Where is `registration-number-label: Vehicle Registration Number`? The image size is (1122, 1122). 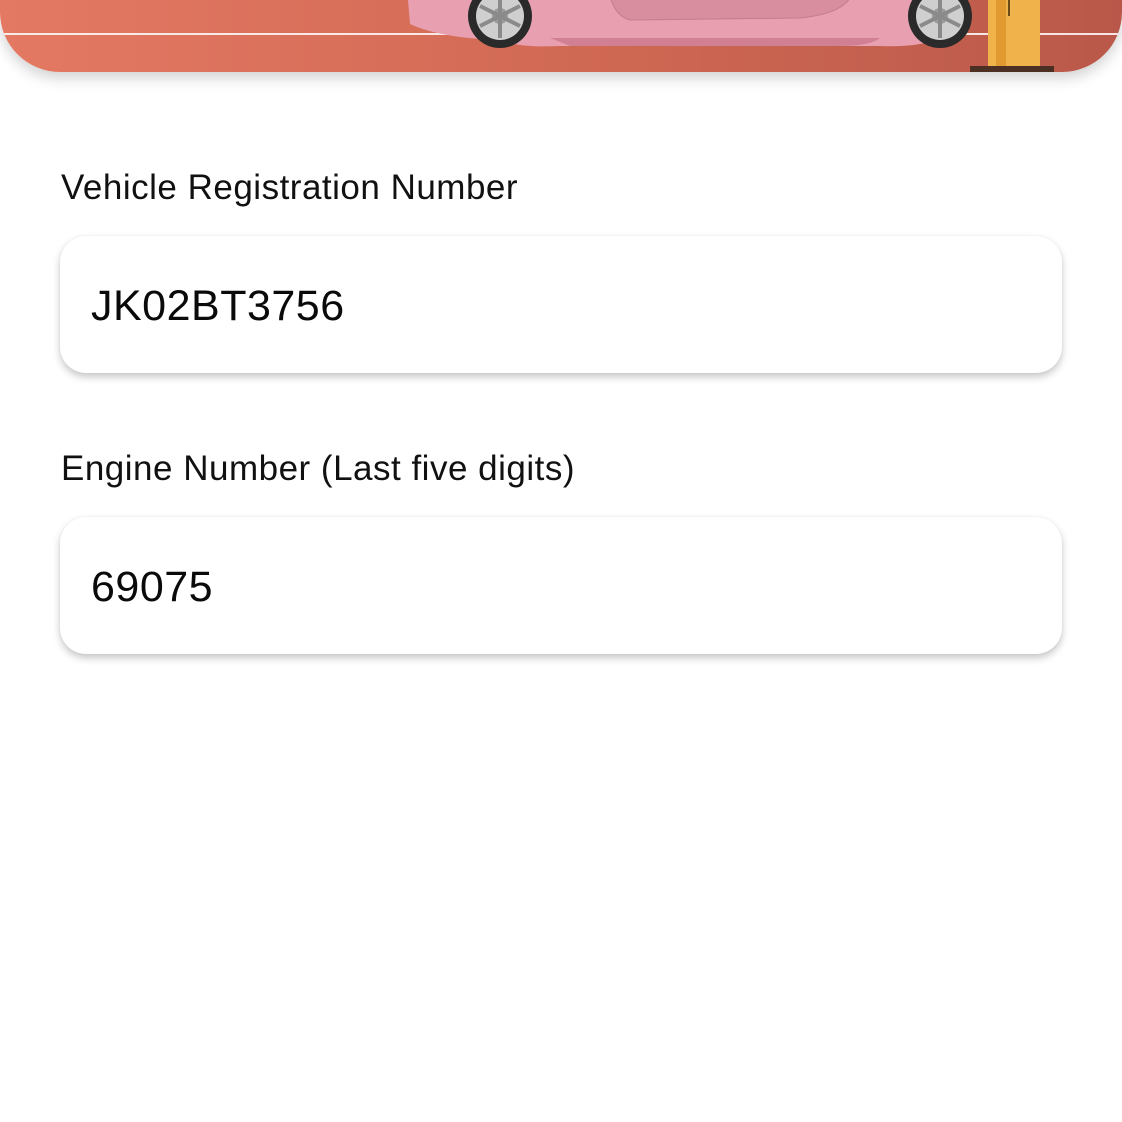 registration-number-label: Vehicle Registration Number is located at coordinates (290, 187).